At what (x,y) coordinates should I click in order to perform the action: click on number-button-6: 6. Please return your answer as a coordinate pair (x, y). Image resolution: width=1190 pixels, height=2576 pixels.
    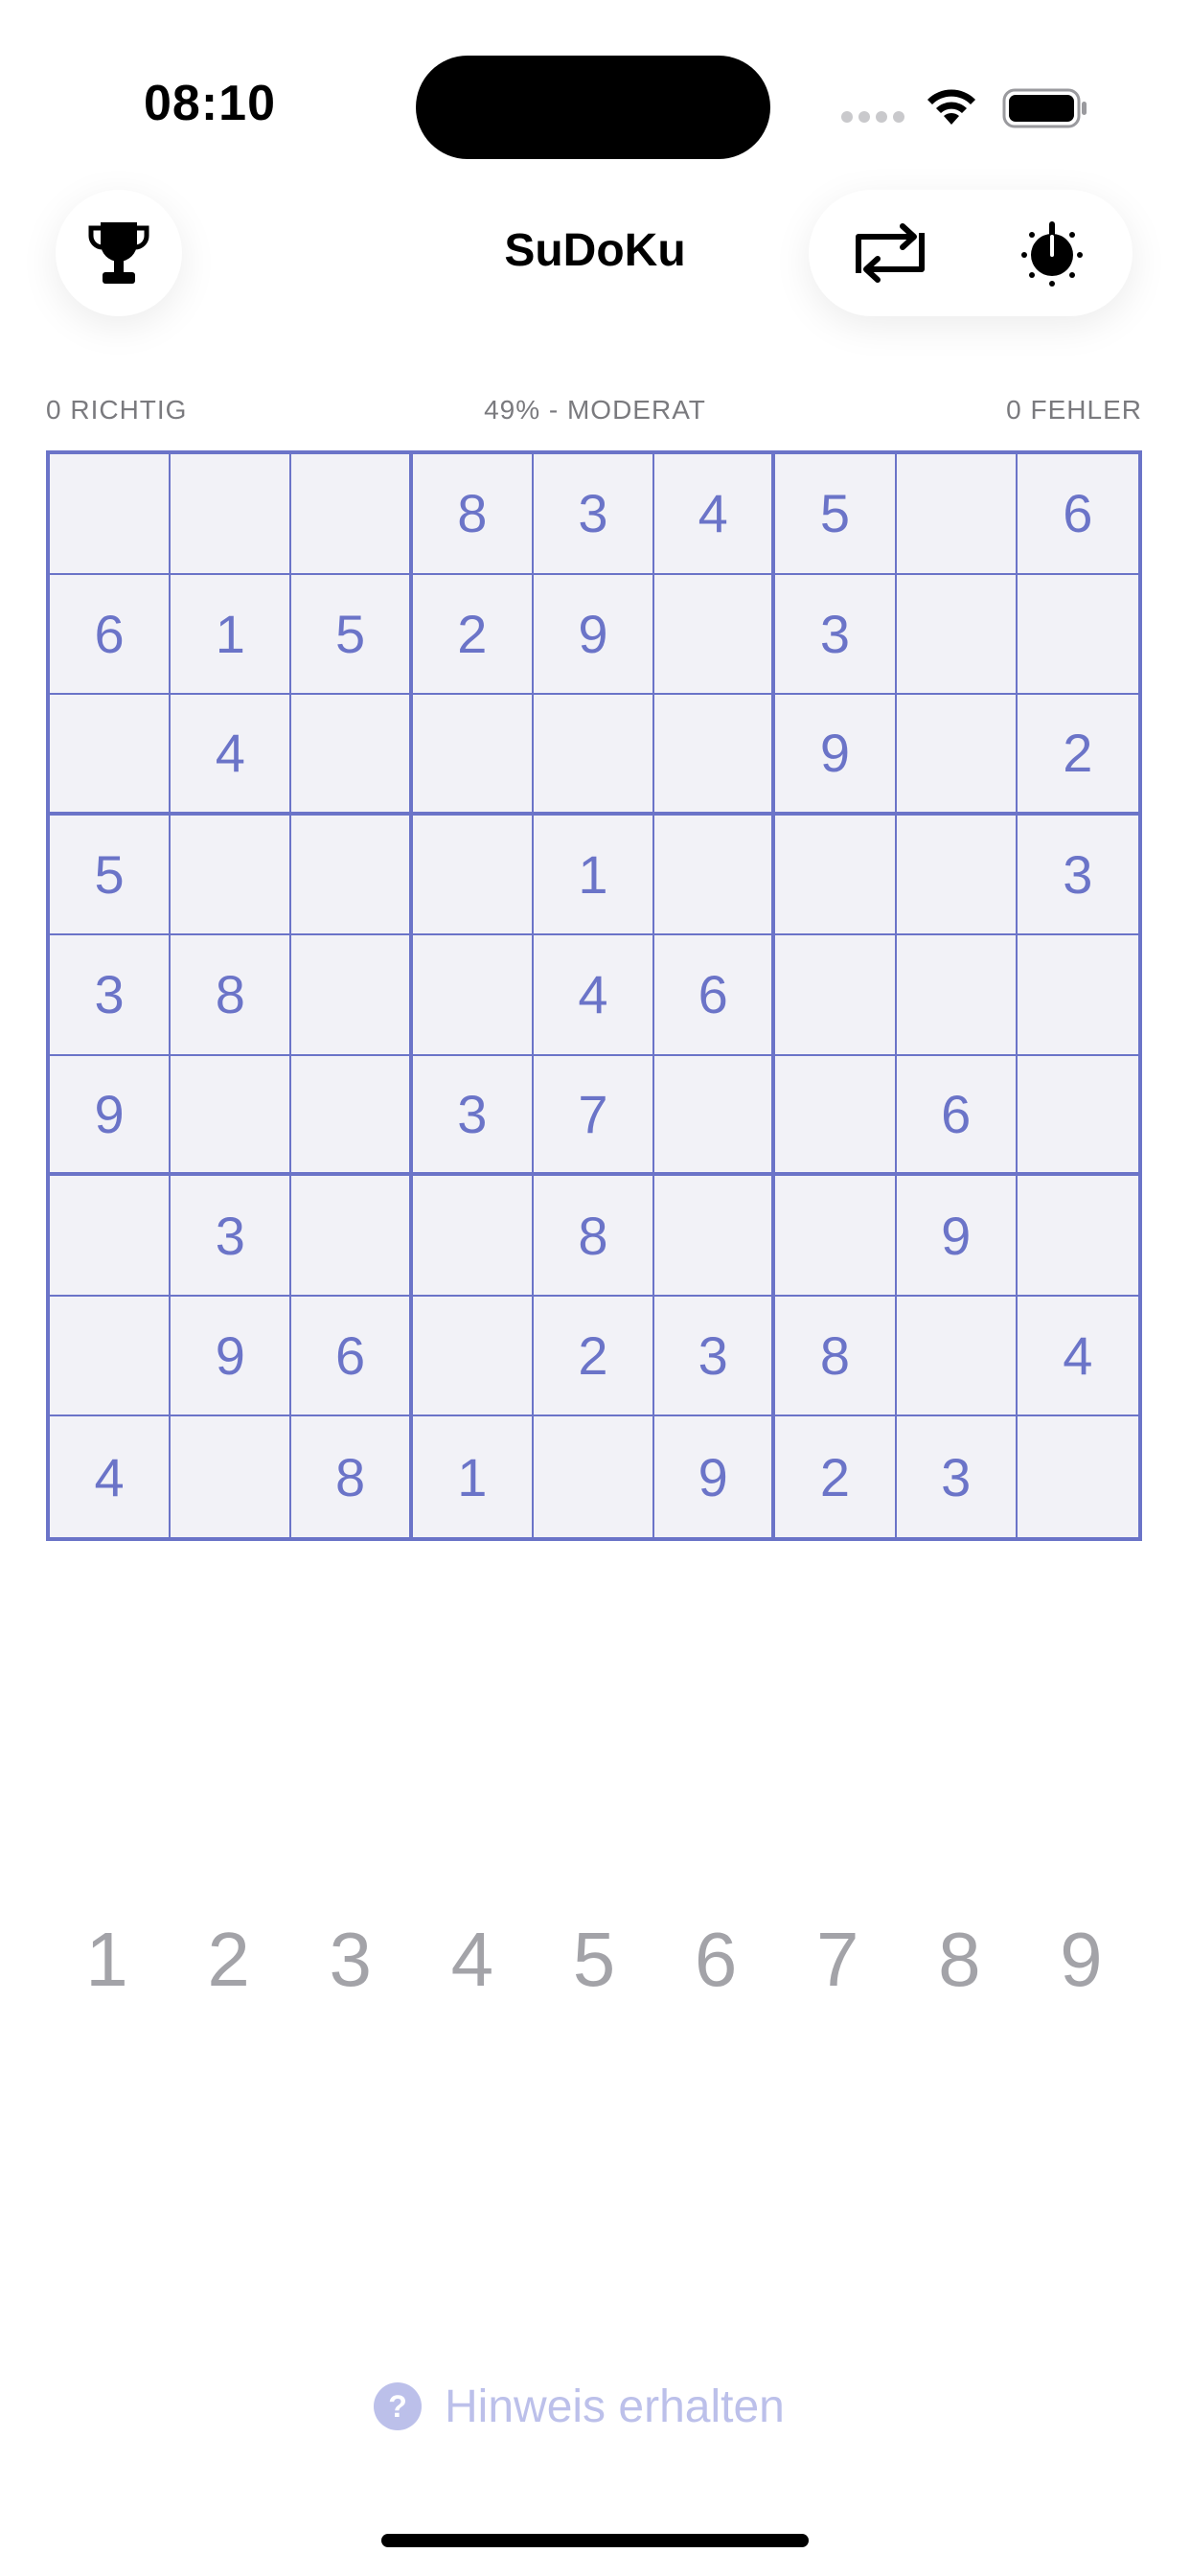
    Looking at the image, I should click on (716, 1960).